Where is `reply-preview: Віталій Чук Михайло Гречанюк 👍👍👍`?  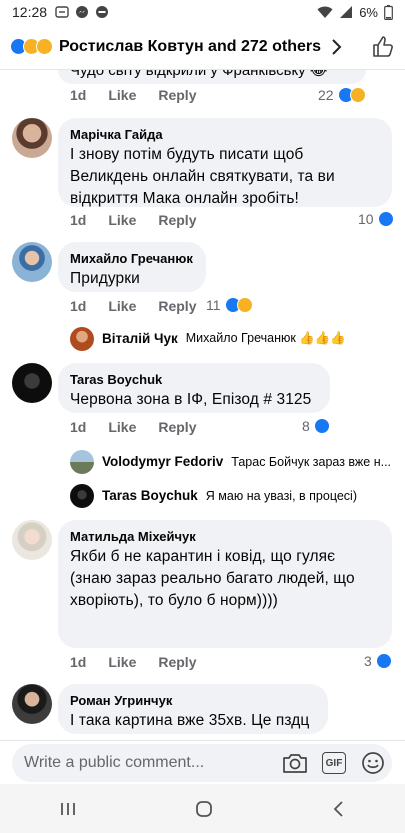 reply-preview: Віталій Чук Михайло Гречанюк 👍👍👍 is located at coordinates (220, 338).